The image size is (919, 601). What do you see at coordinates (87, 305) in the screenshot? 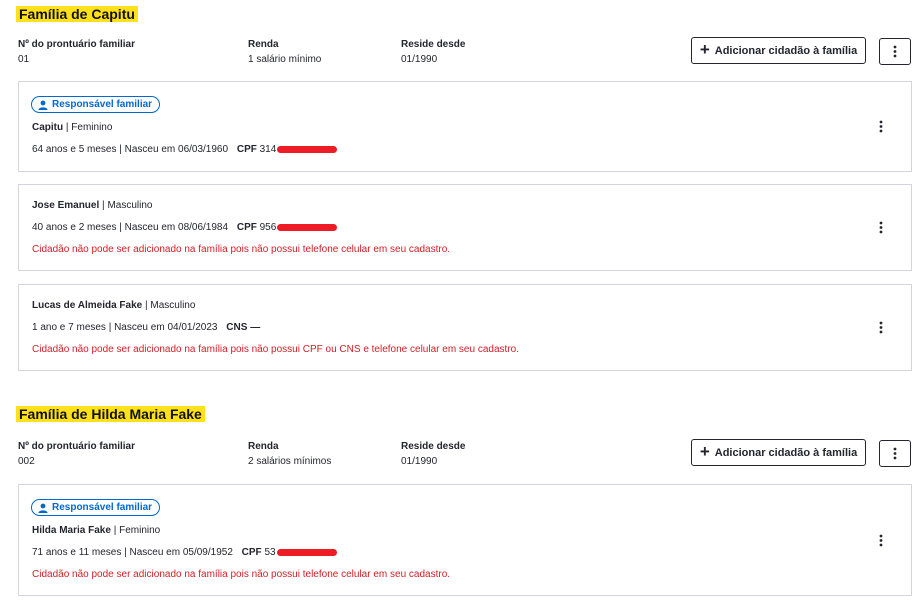
I see `member-name: Lucas de Almeida Fake` at bounding box center [87, 305].